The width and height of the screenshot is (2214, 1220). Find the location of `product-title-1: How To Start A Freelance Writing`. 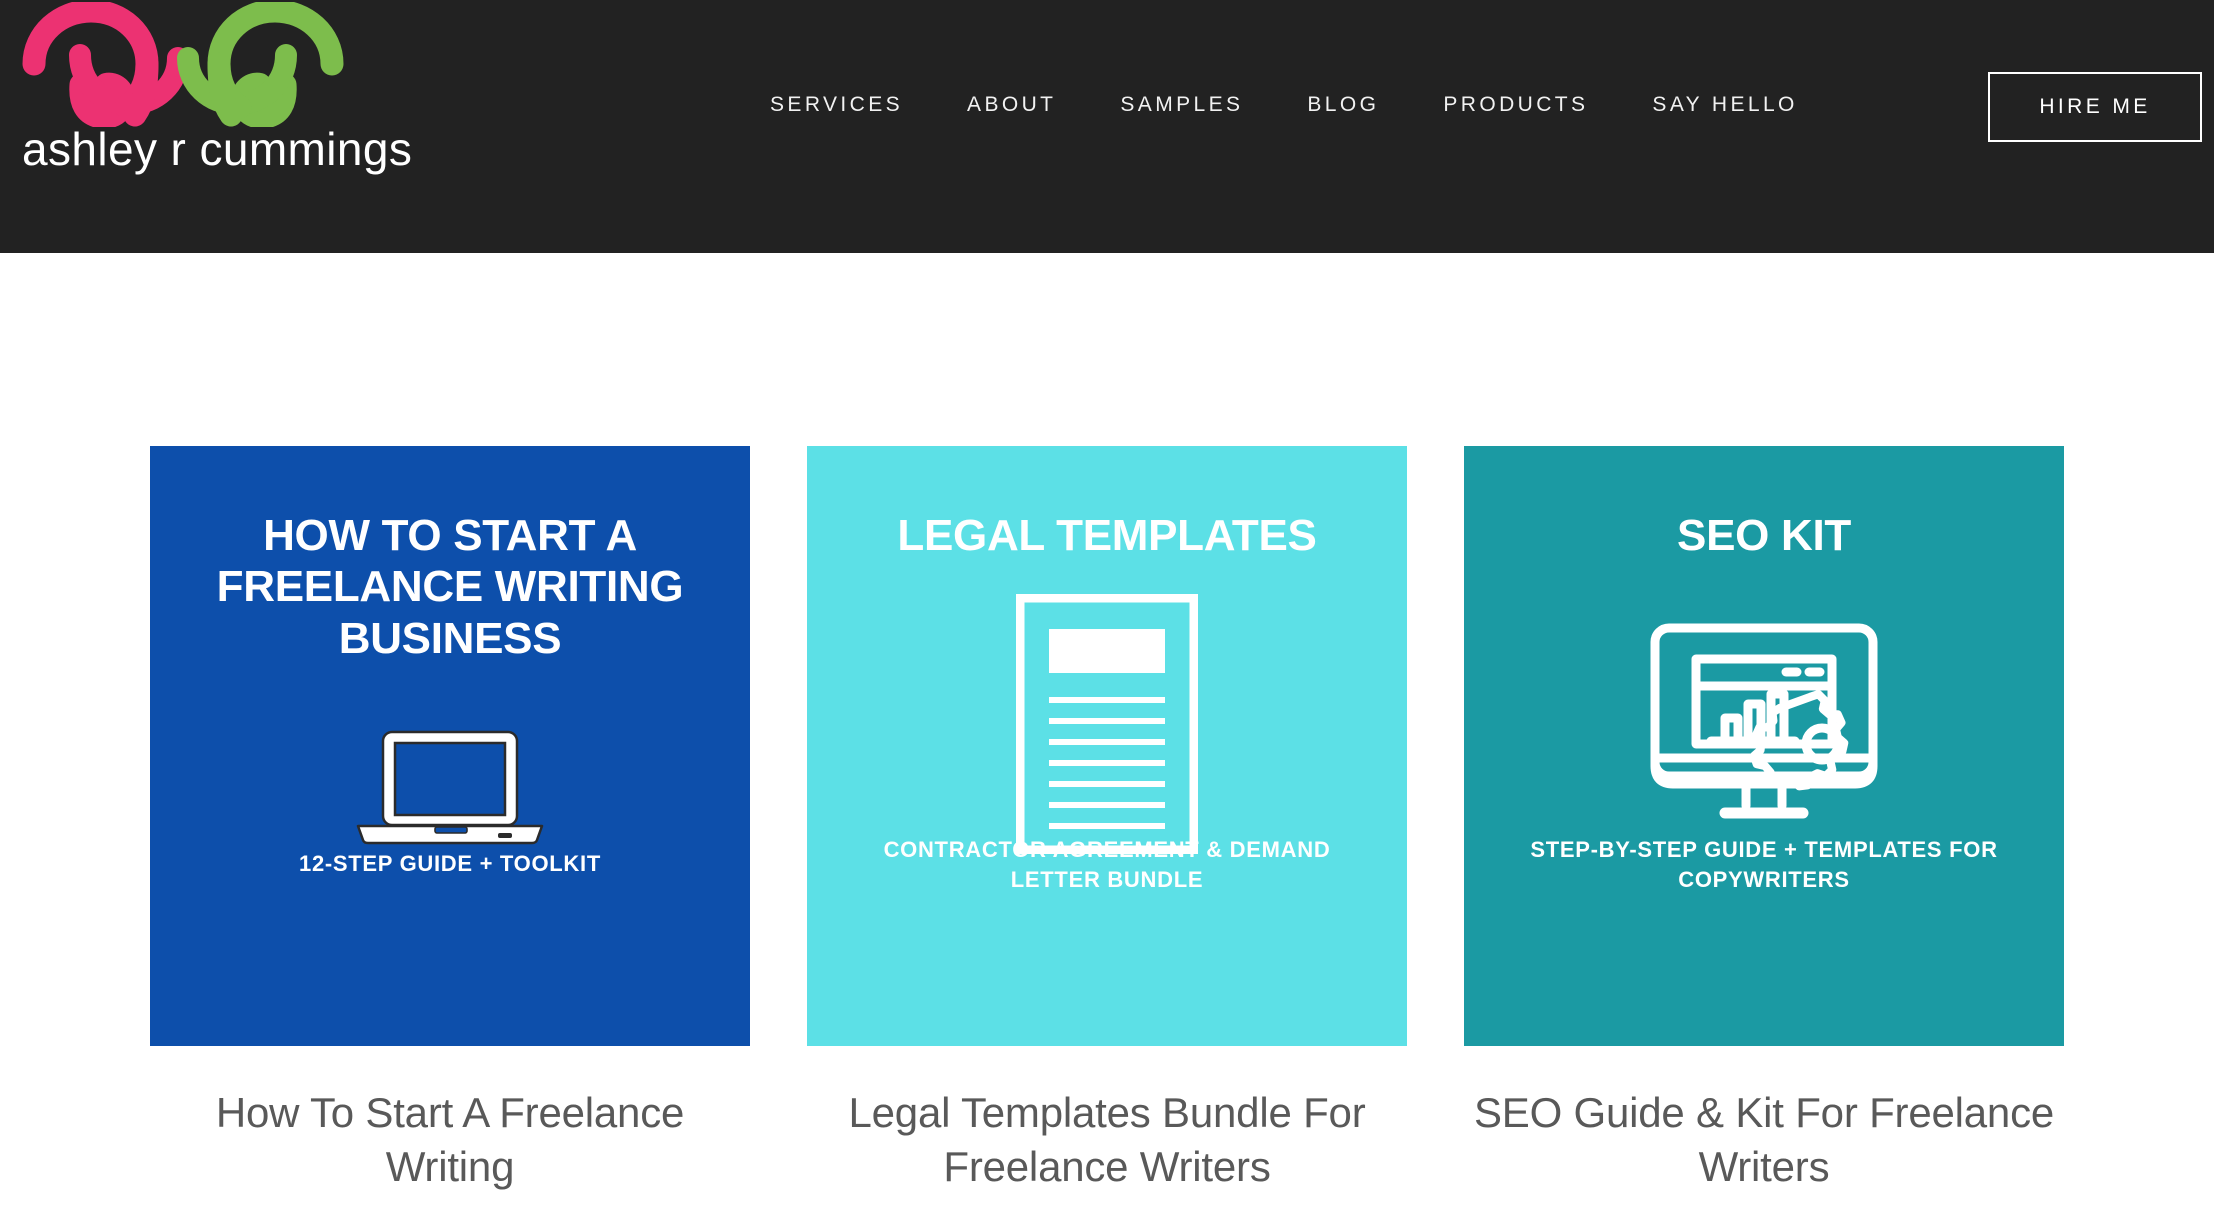

product-title-1: How To Start A Freelance Writing is located at coordinates (450, 1139).